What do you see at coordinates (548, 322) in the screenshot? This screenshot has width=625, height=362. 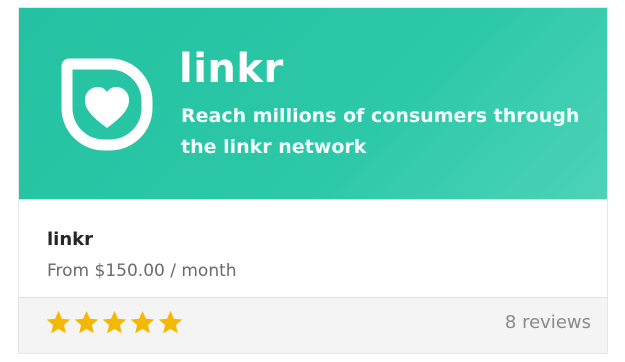 I see `reviews-link: 8 reviews` at bounding box center [548, 322].